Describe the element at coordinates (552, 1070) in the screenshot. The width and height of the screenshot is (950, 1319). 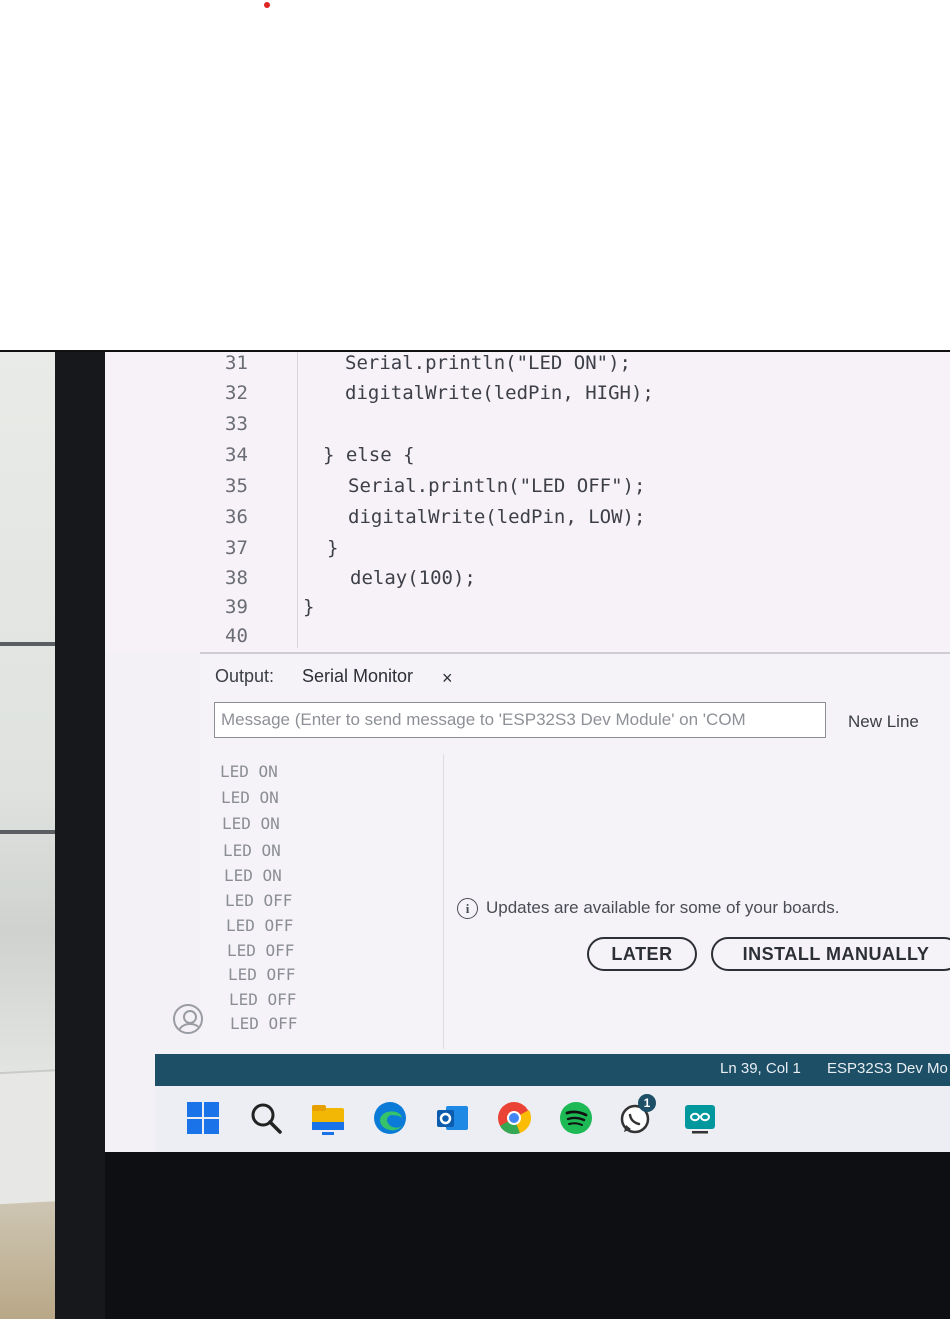
I see `status-bar: Ln 39, Col 1 ESP32S3 Dev Mo` at that location.